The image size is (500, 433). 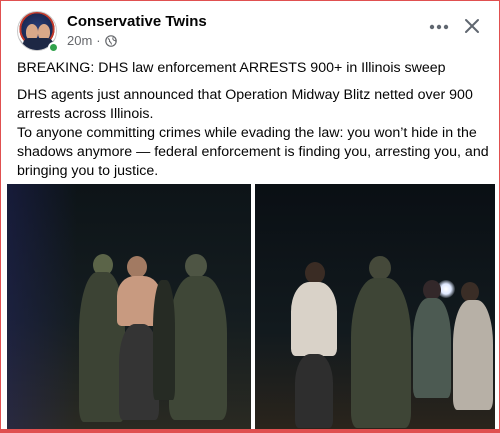 I want to click on photo-blue-light, so click(x=42, y=307).